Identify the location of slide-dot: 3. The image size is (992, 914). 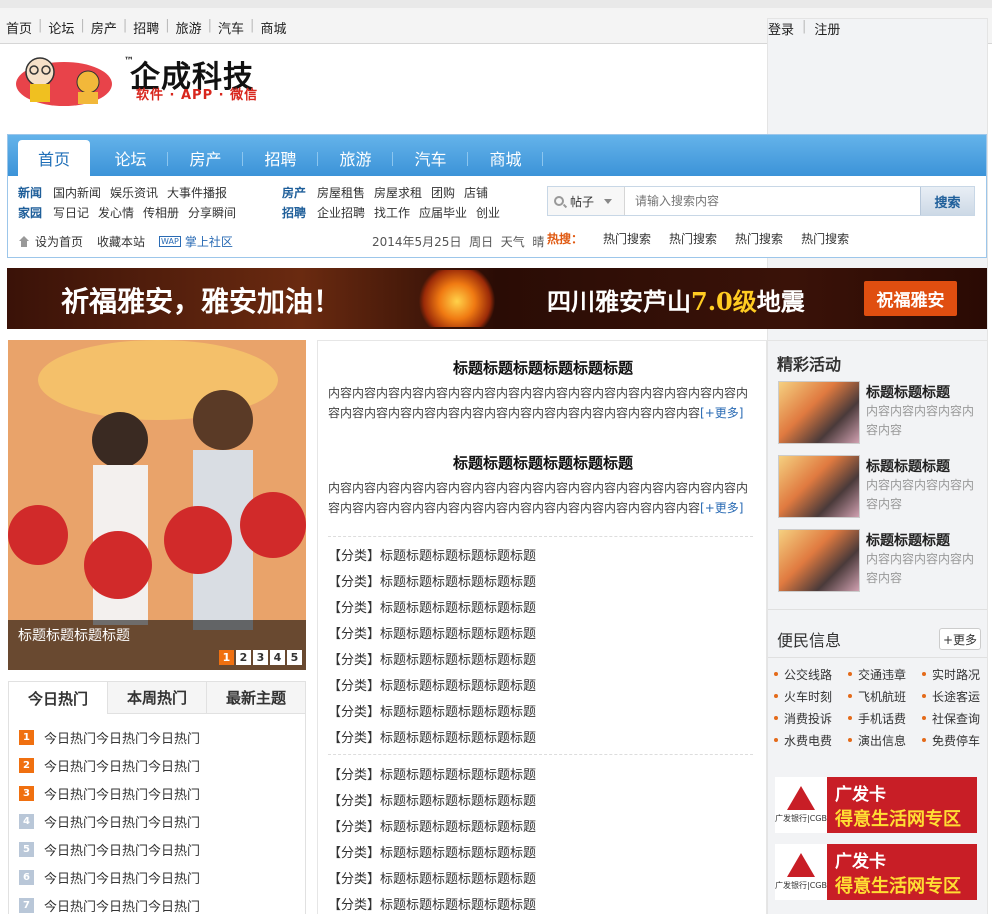
(260, 657).